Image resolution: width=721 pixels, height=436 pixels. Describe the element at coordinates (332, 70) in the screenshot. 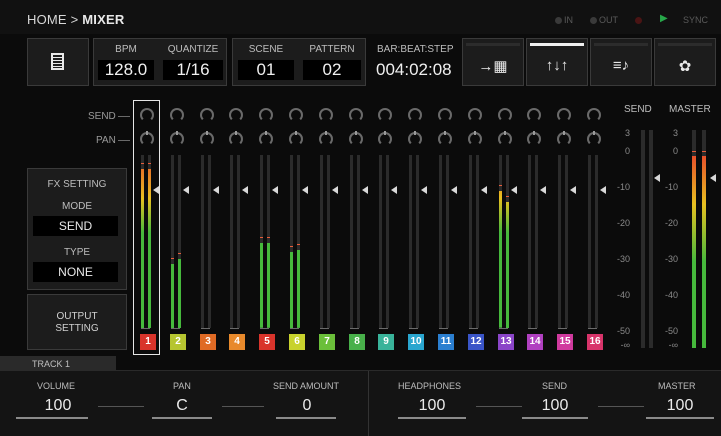

I see `pattern-value: 02` at that location.